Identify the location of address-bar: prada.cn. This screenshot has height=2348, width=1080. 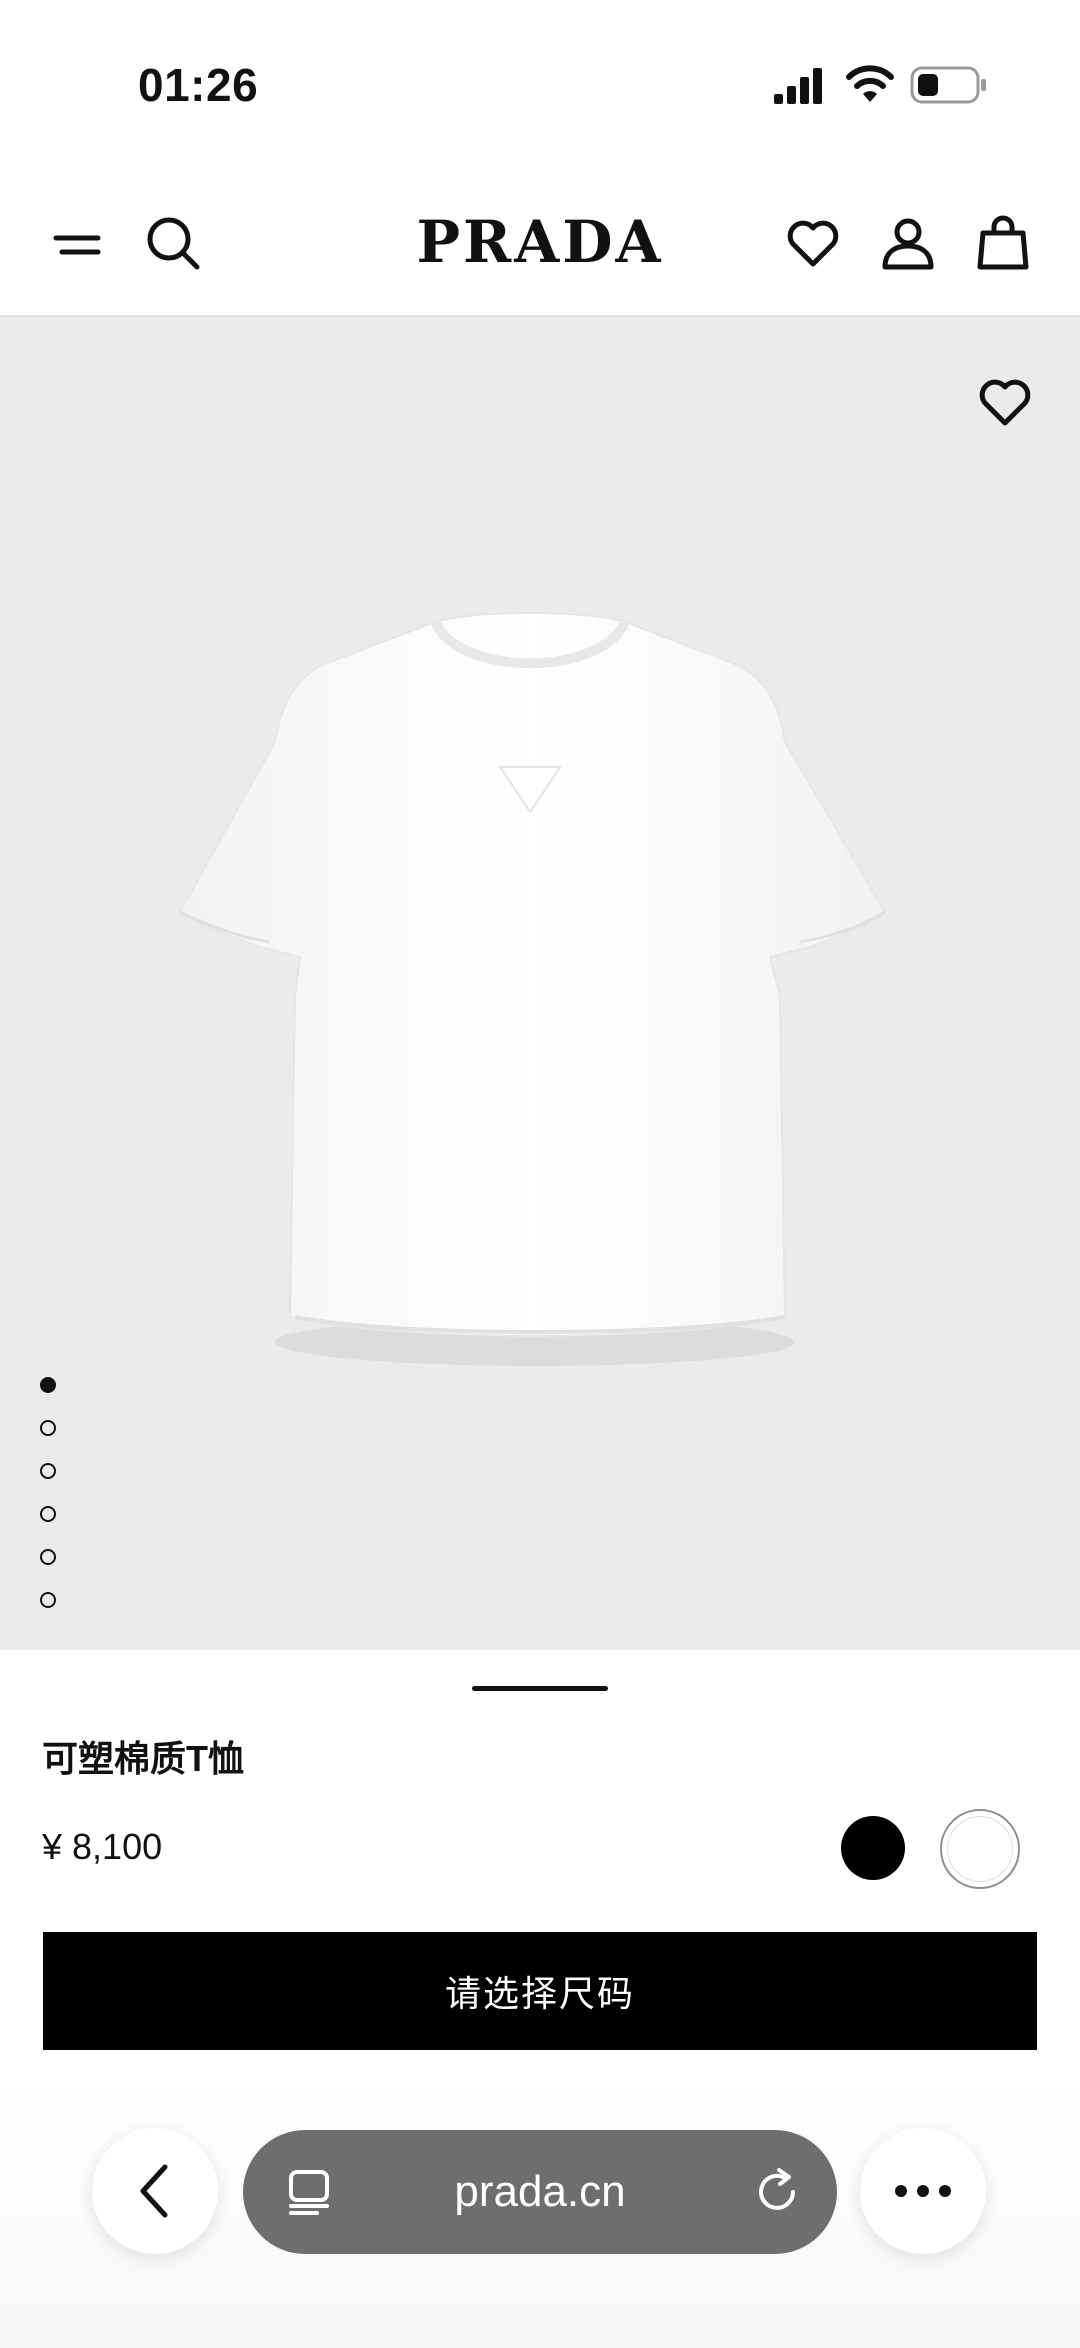
(540, 2192).